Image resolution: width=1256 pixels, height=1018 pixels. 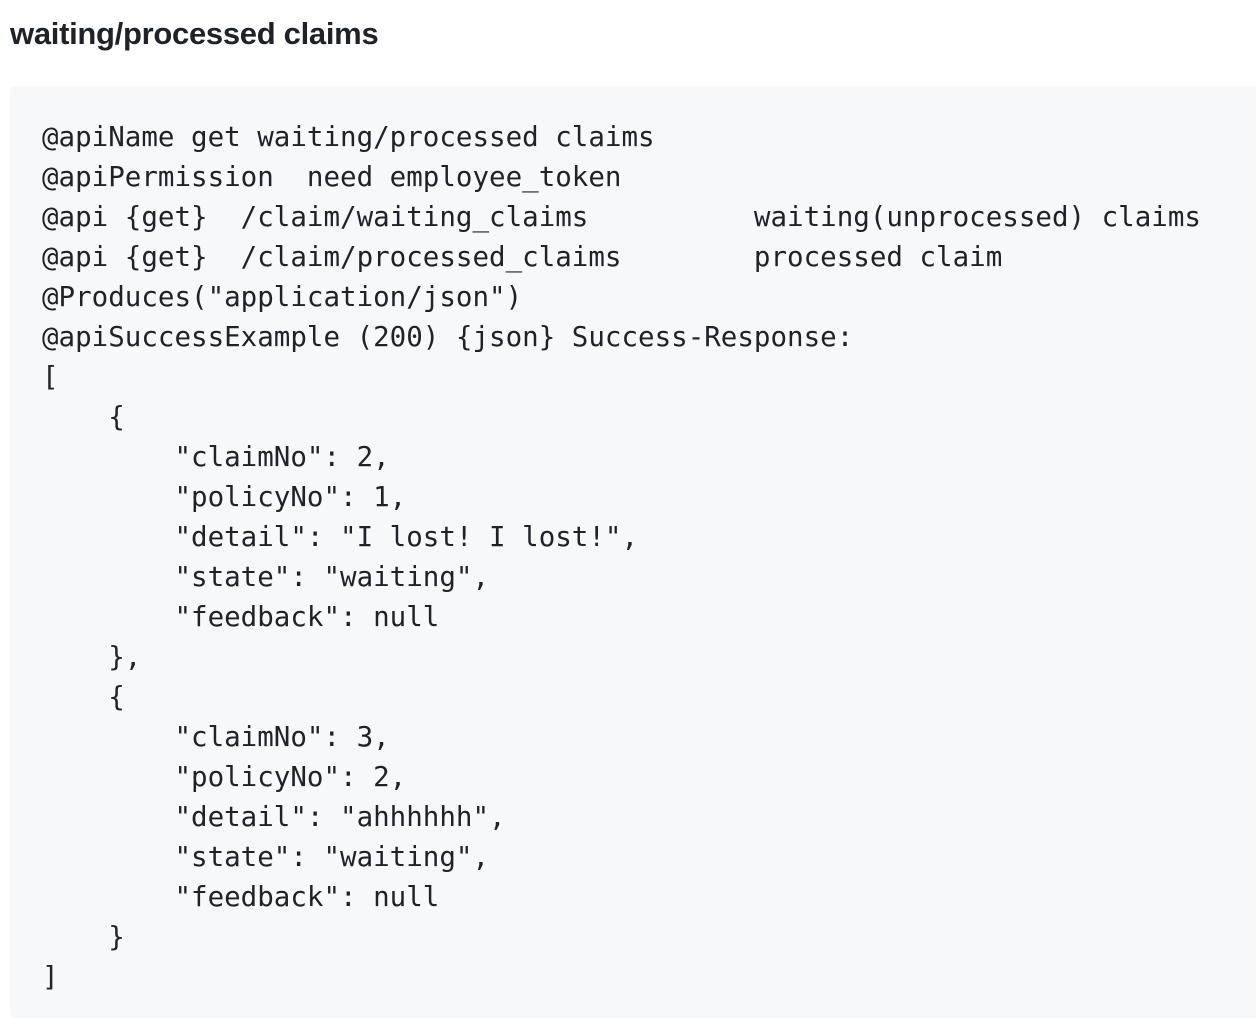 What do you see at coordinates (332, 177) in the screenshot?
I see `code-line-api-permission: @apiPermission need employee_token` at bounding box center [332, 177].